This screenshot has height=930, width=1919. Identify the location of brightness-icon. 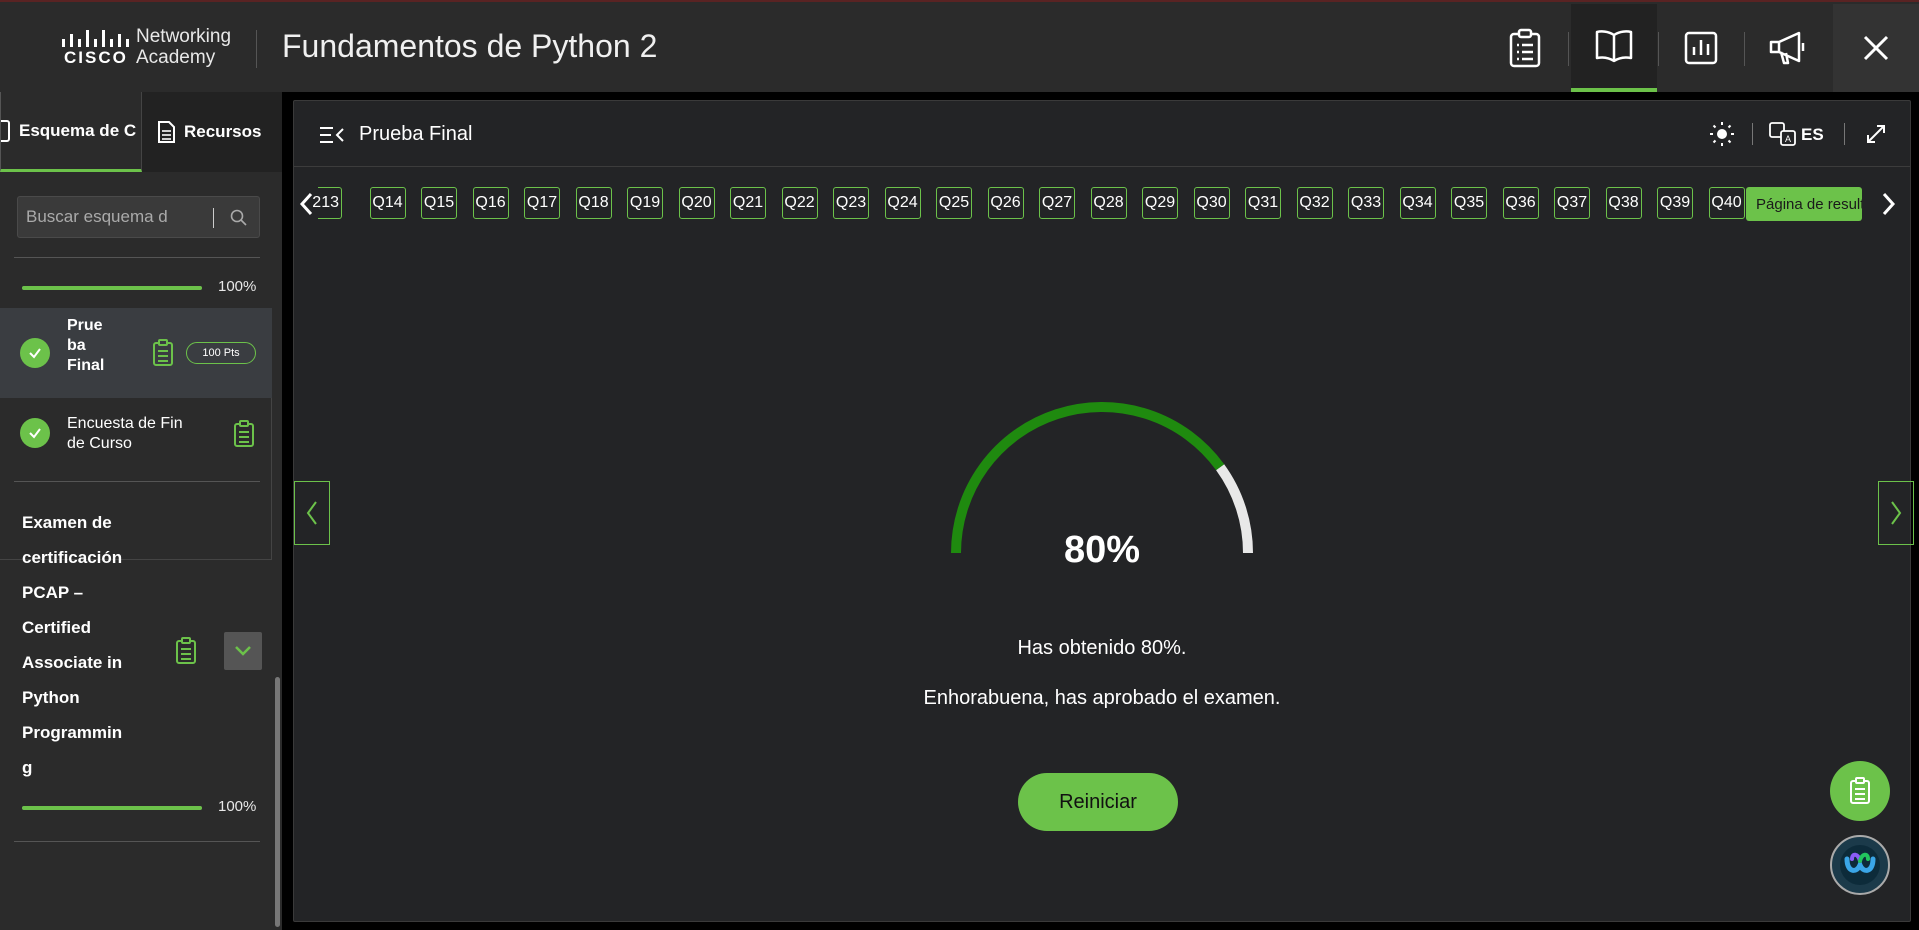
(1722, 134).